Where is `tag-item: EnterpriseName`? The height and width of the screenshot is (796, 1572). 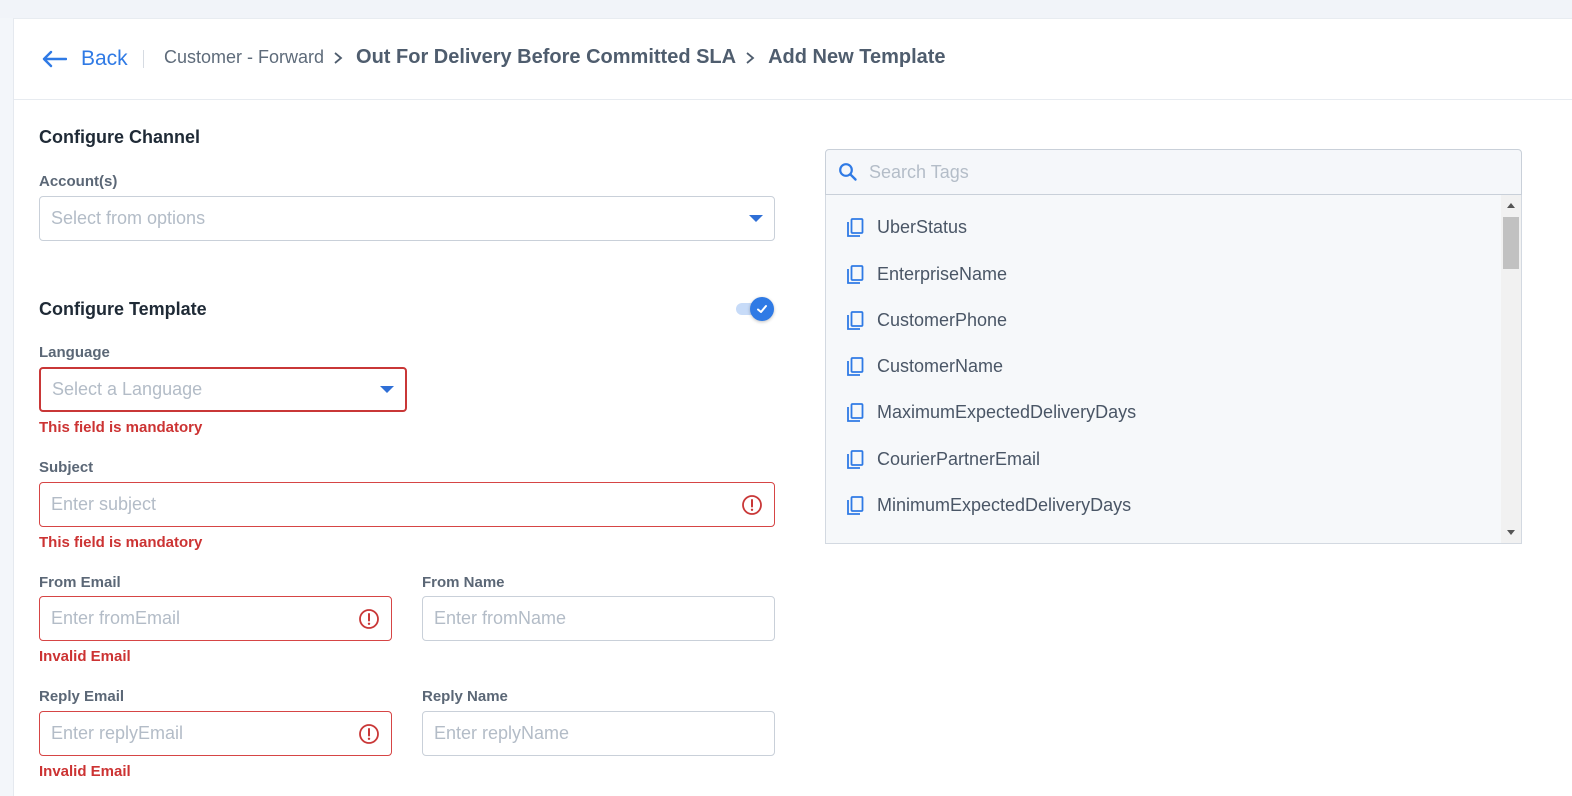
tag-item: EnterpriseName is located at coordinates (926, 274).